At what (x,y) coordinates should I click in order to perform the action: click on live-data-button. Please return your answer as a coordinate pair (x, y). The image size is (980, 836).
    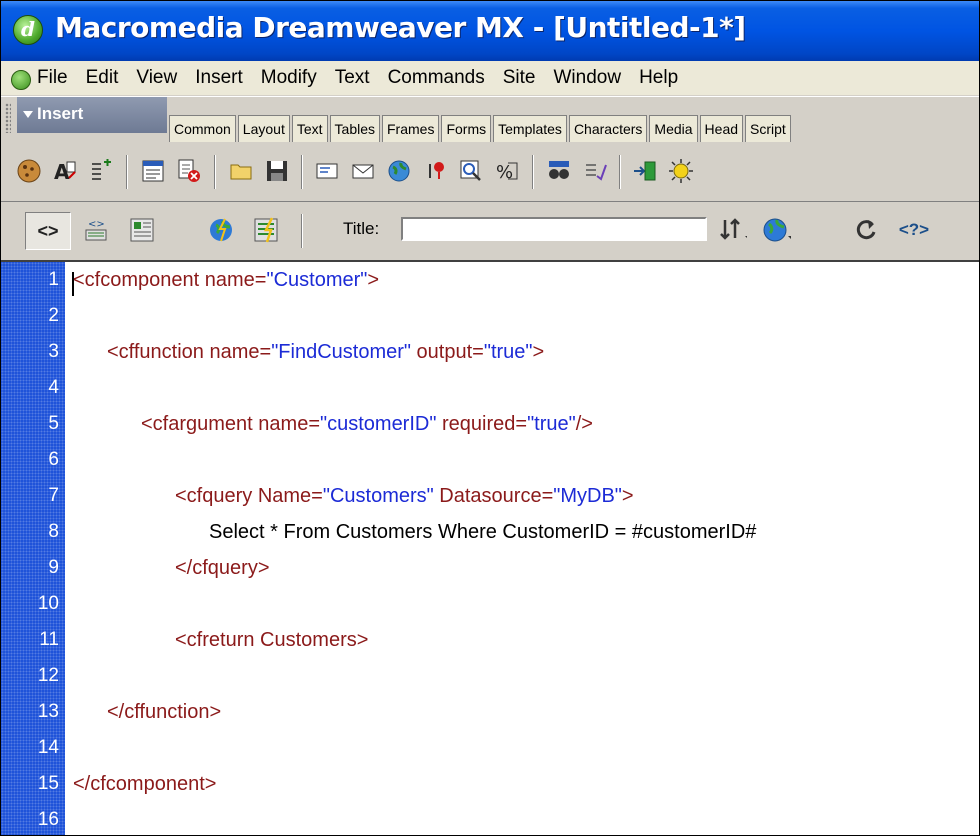
    Looking at the image, I should click on (266, 230).